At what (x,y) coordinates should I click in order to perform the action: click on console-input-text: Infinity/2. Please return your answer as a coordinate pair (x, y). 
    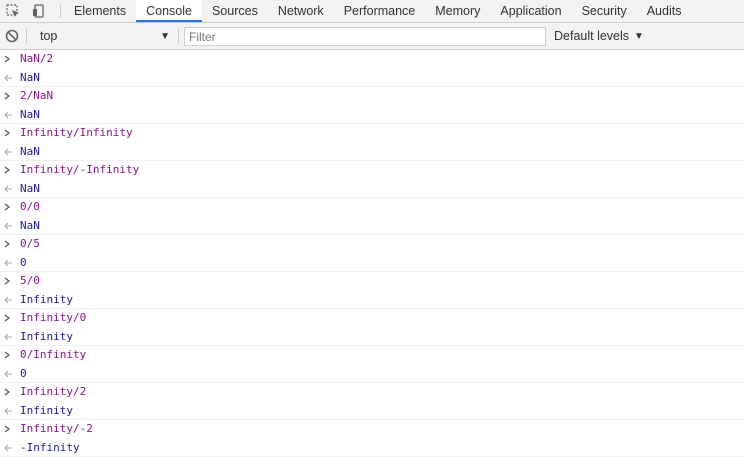
    Looking at the image, I should click on (53, 391).